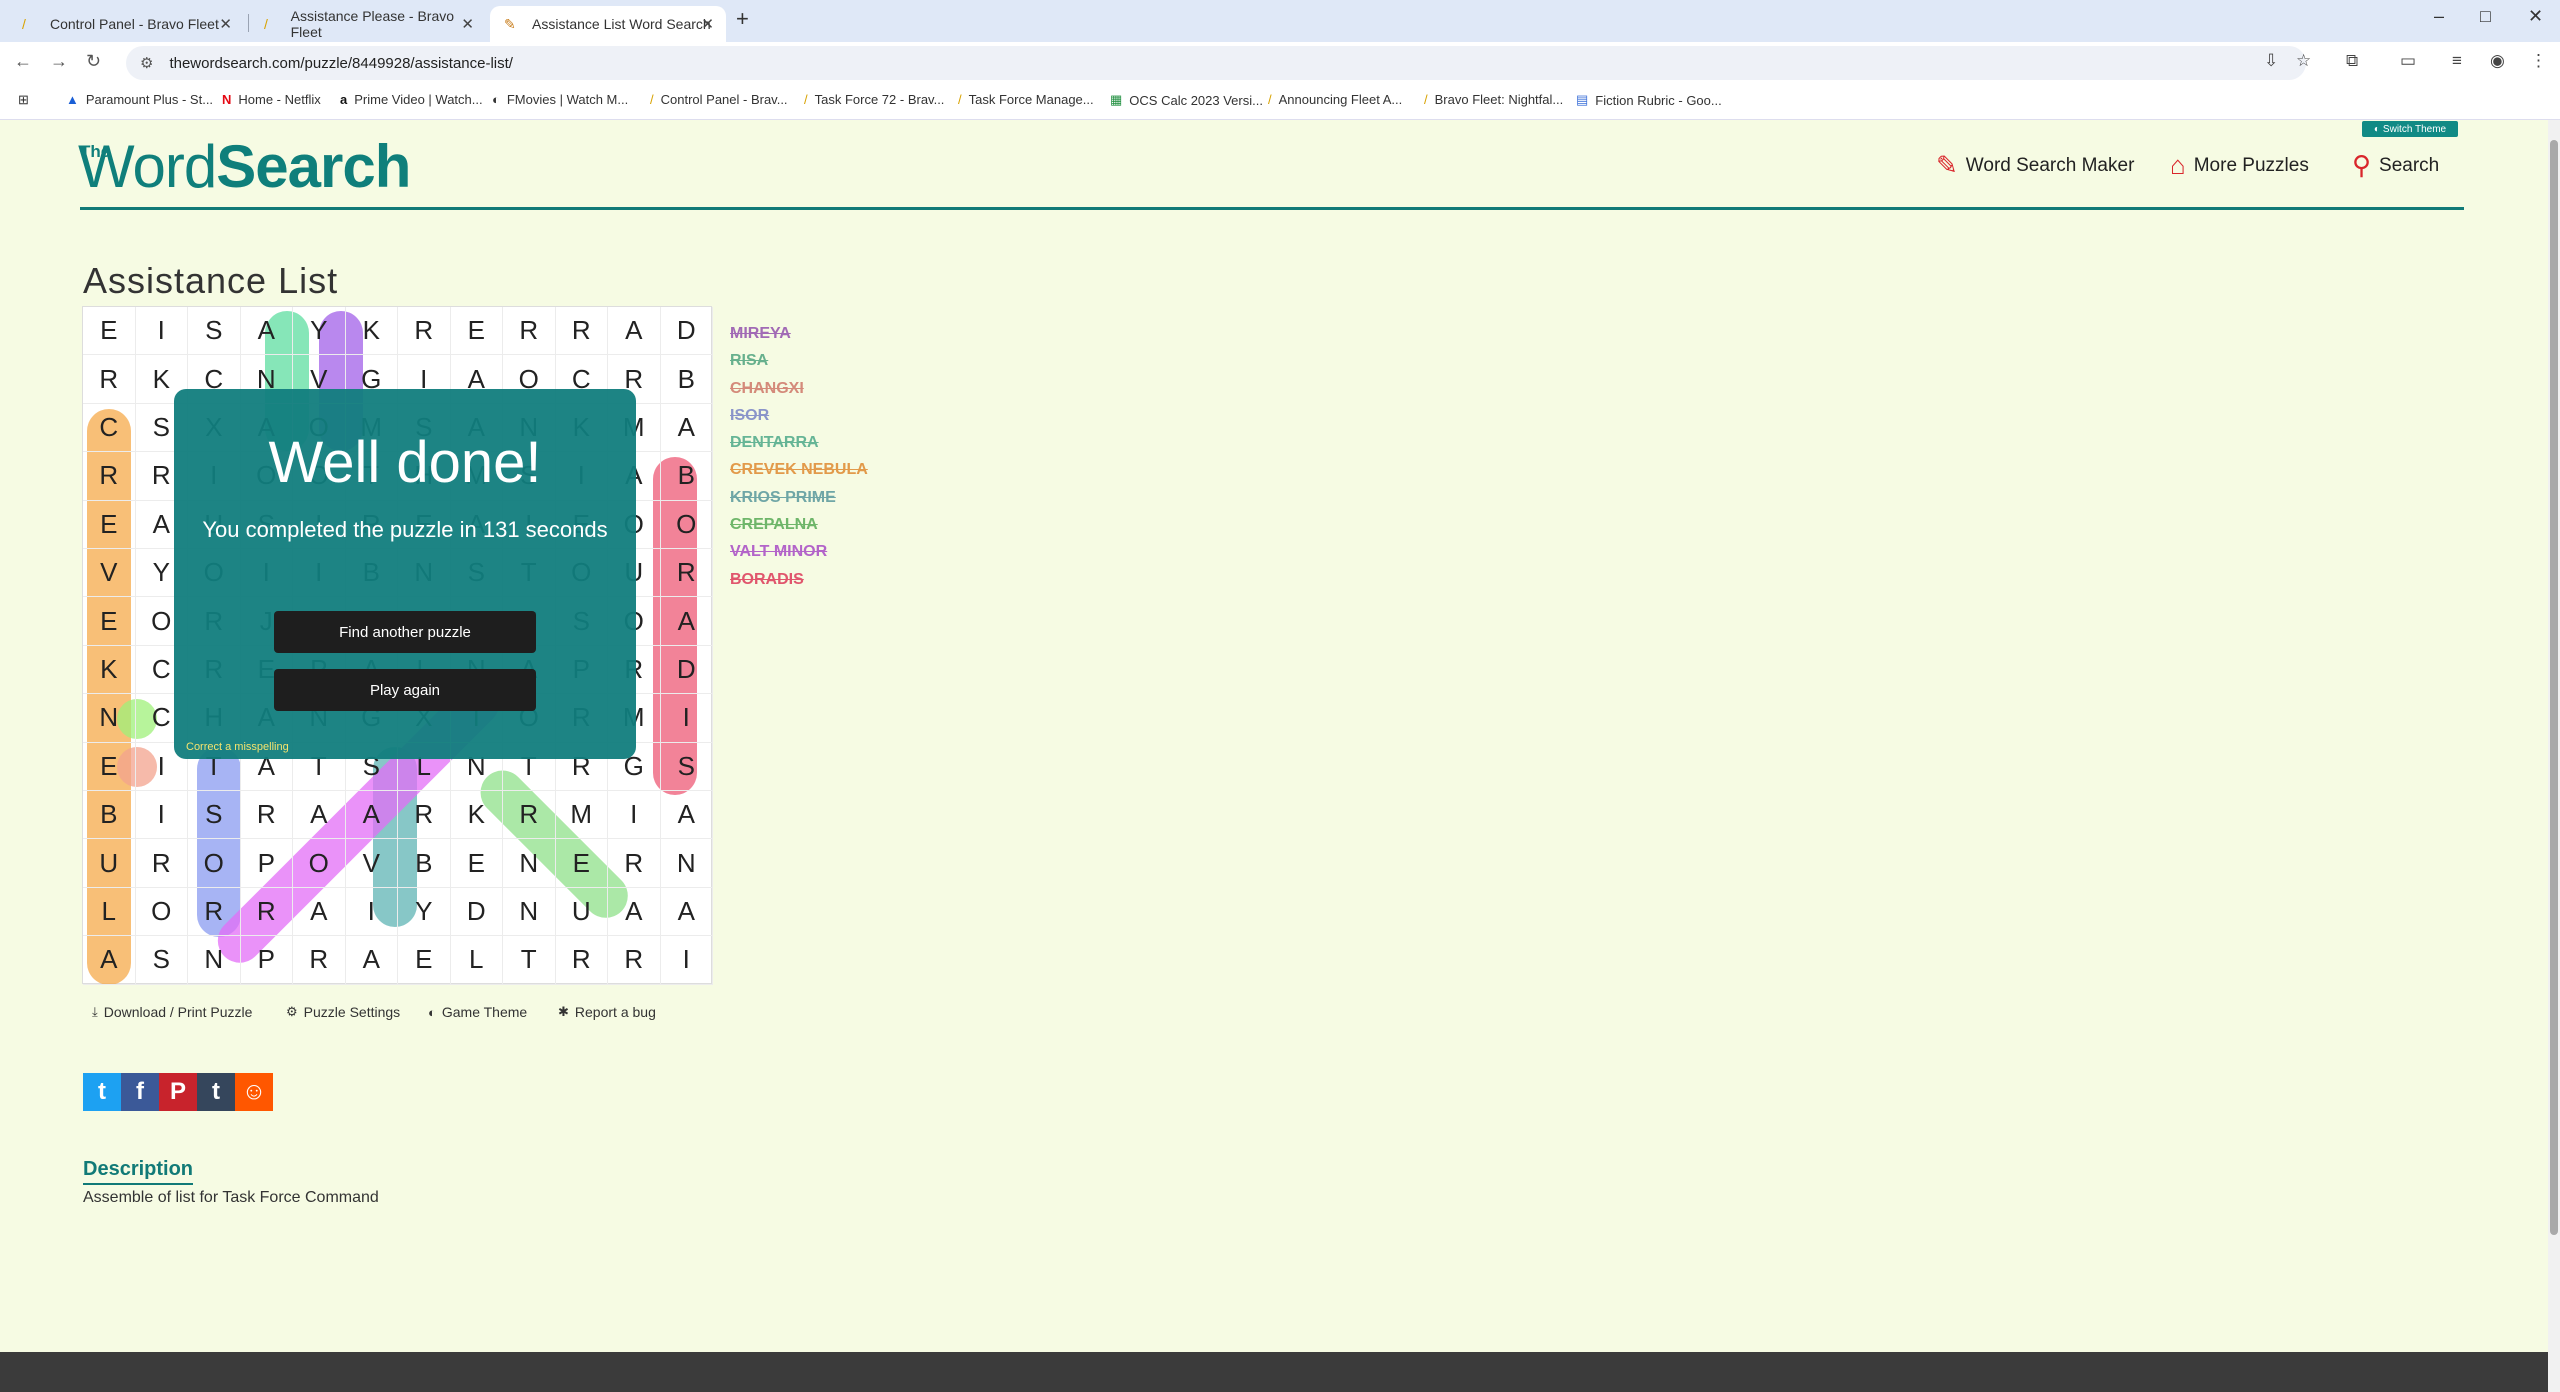 Image resolution: width=2560 pixels, height=1392 pixels. Describe the element at coordinates (529, 960) in the screenshot. I see `grid-cell: T` at that location.